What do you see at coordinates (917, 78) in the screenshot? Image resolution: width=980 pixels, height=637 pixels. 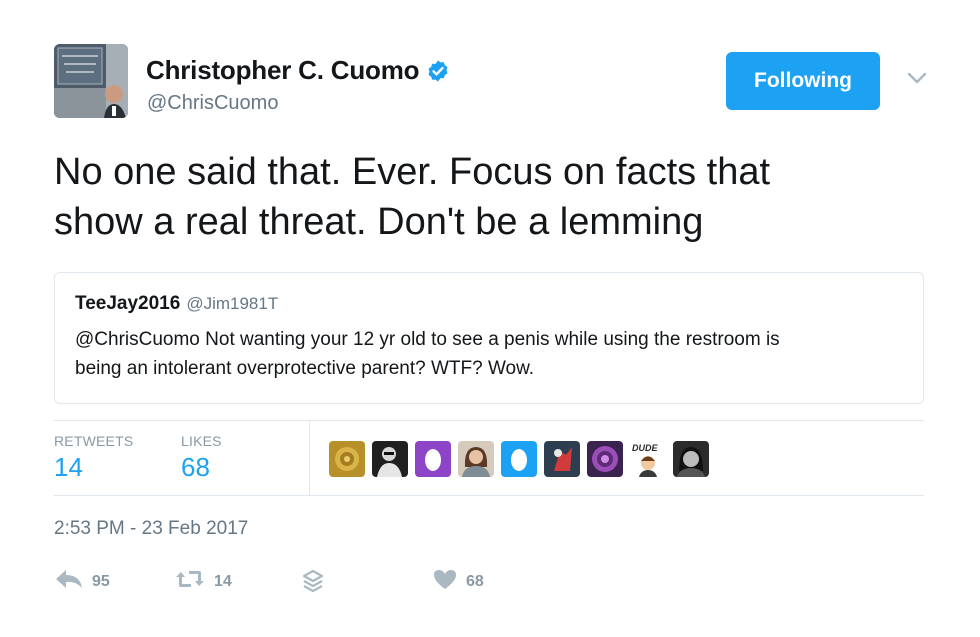 I see `chevron-down-icon` at bounding box center [917, 78].